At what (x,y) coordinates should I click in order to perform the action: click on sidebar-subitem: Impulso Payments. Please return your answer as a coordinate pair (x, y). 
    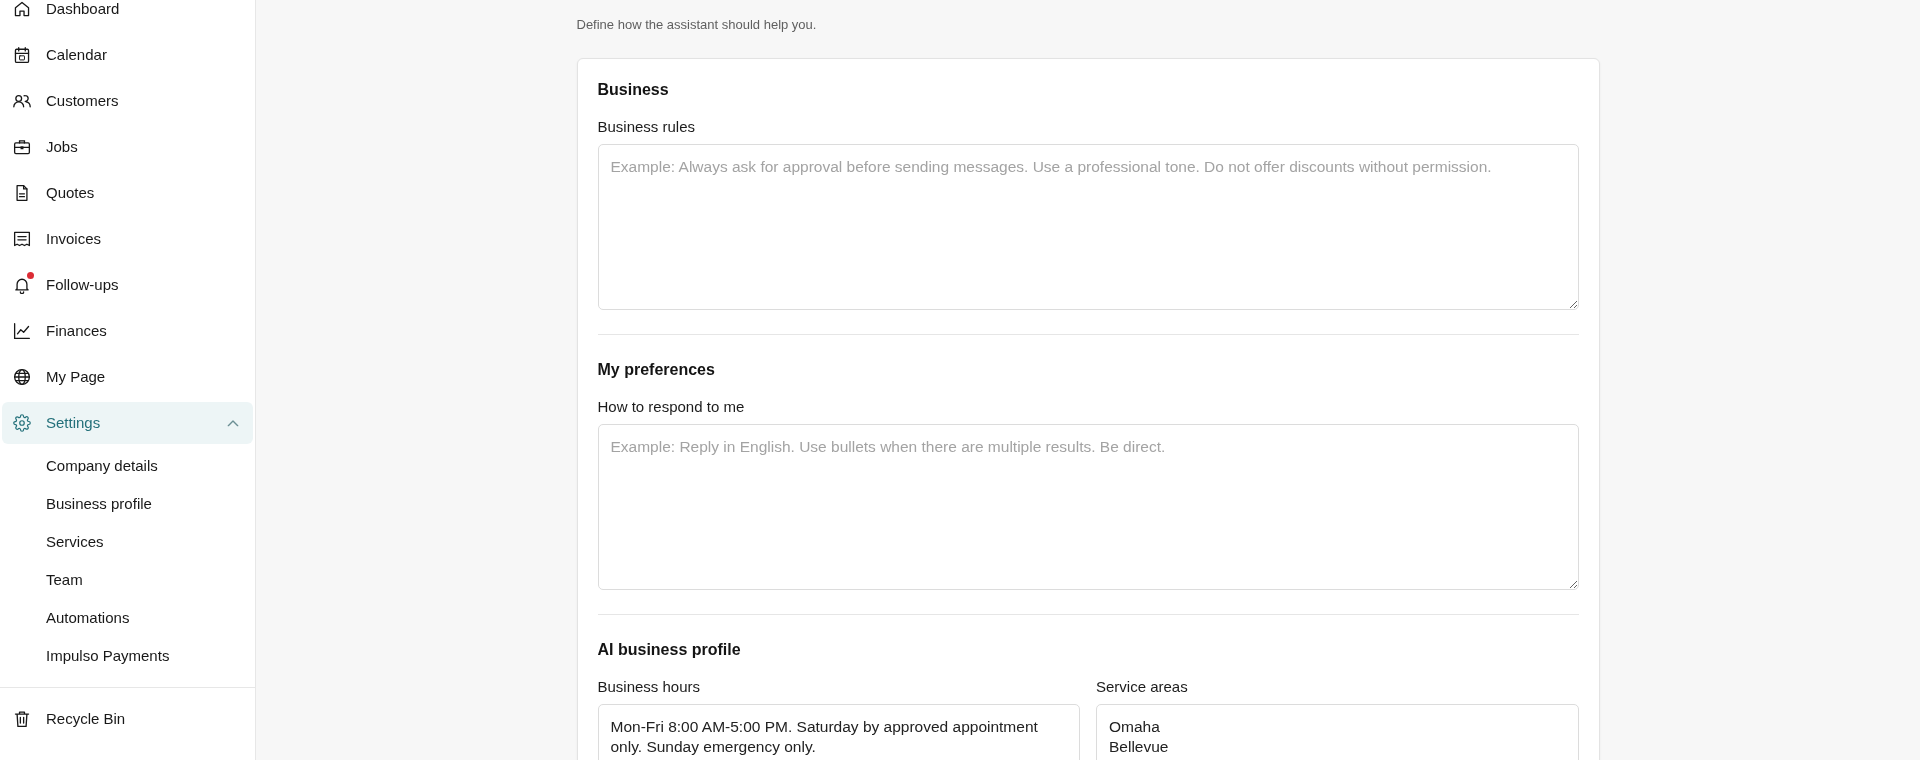
    Looking at the image, I should click on (86, 656).